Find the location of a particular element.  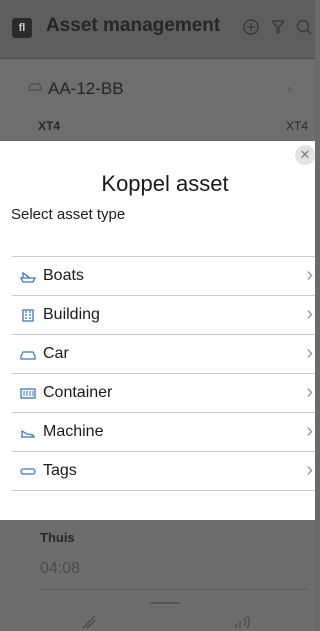

asset-model-left: XT4 is located at coordinates (49, 126).